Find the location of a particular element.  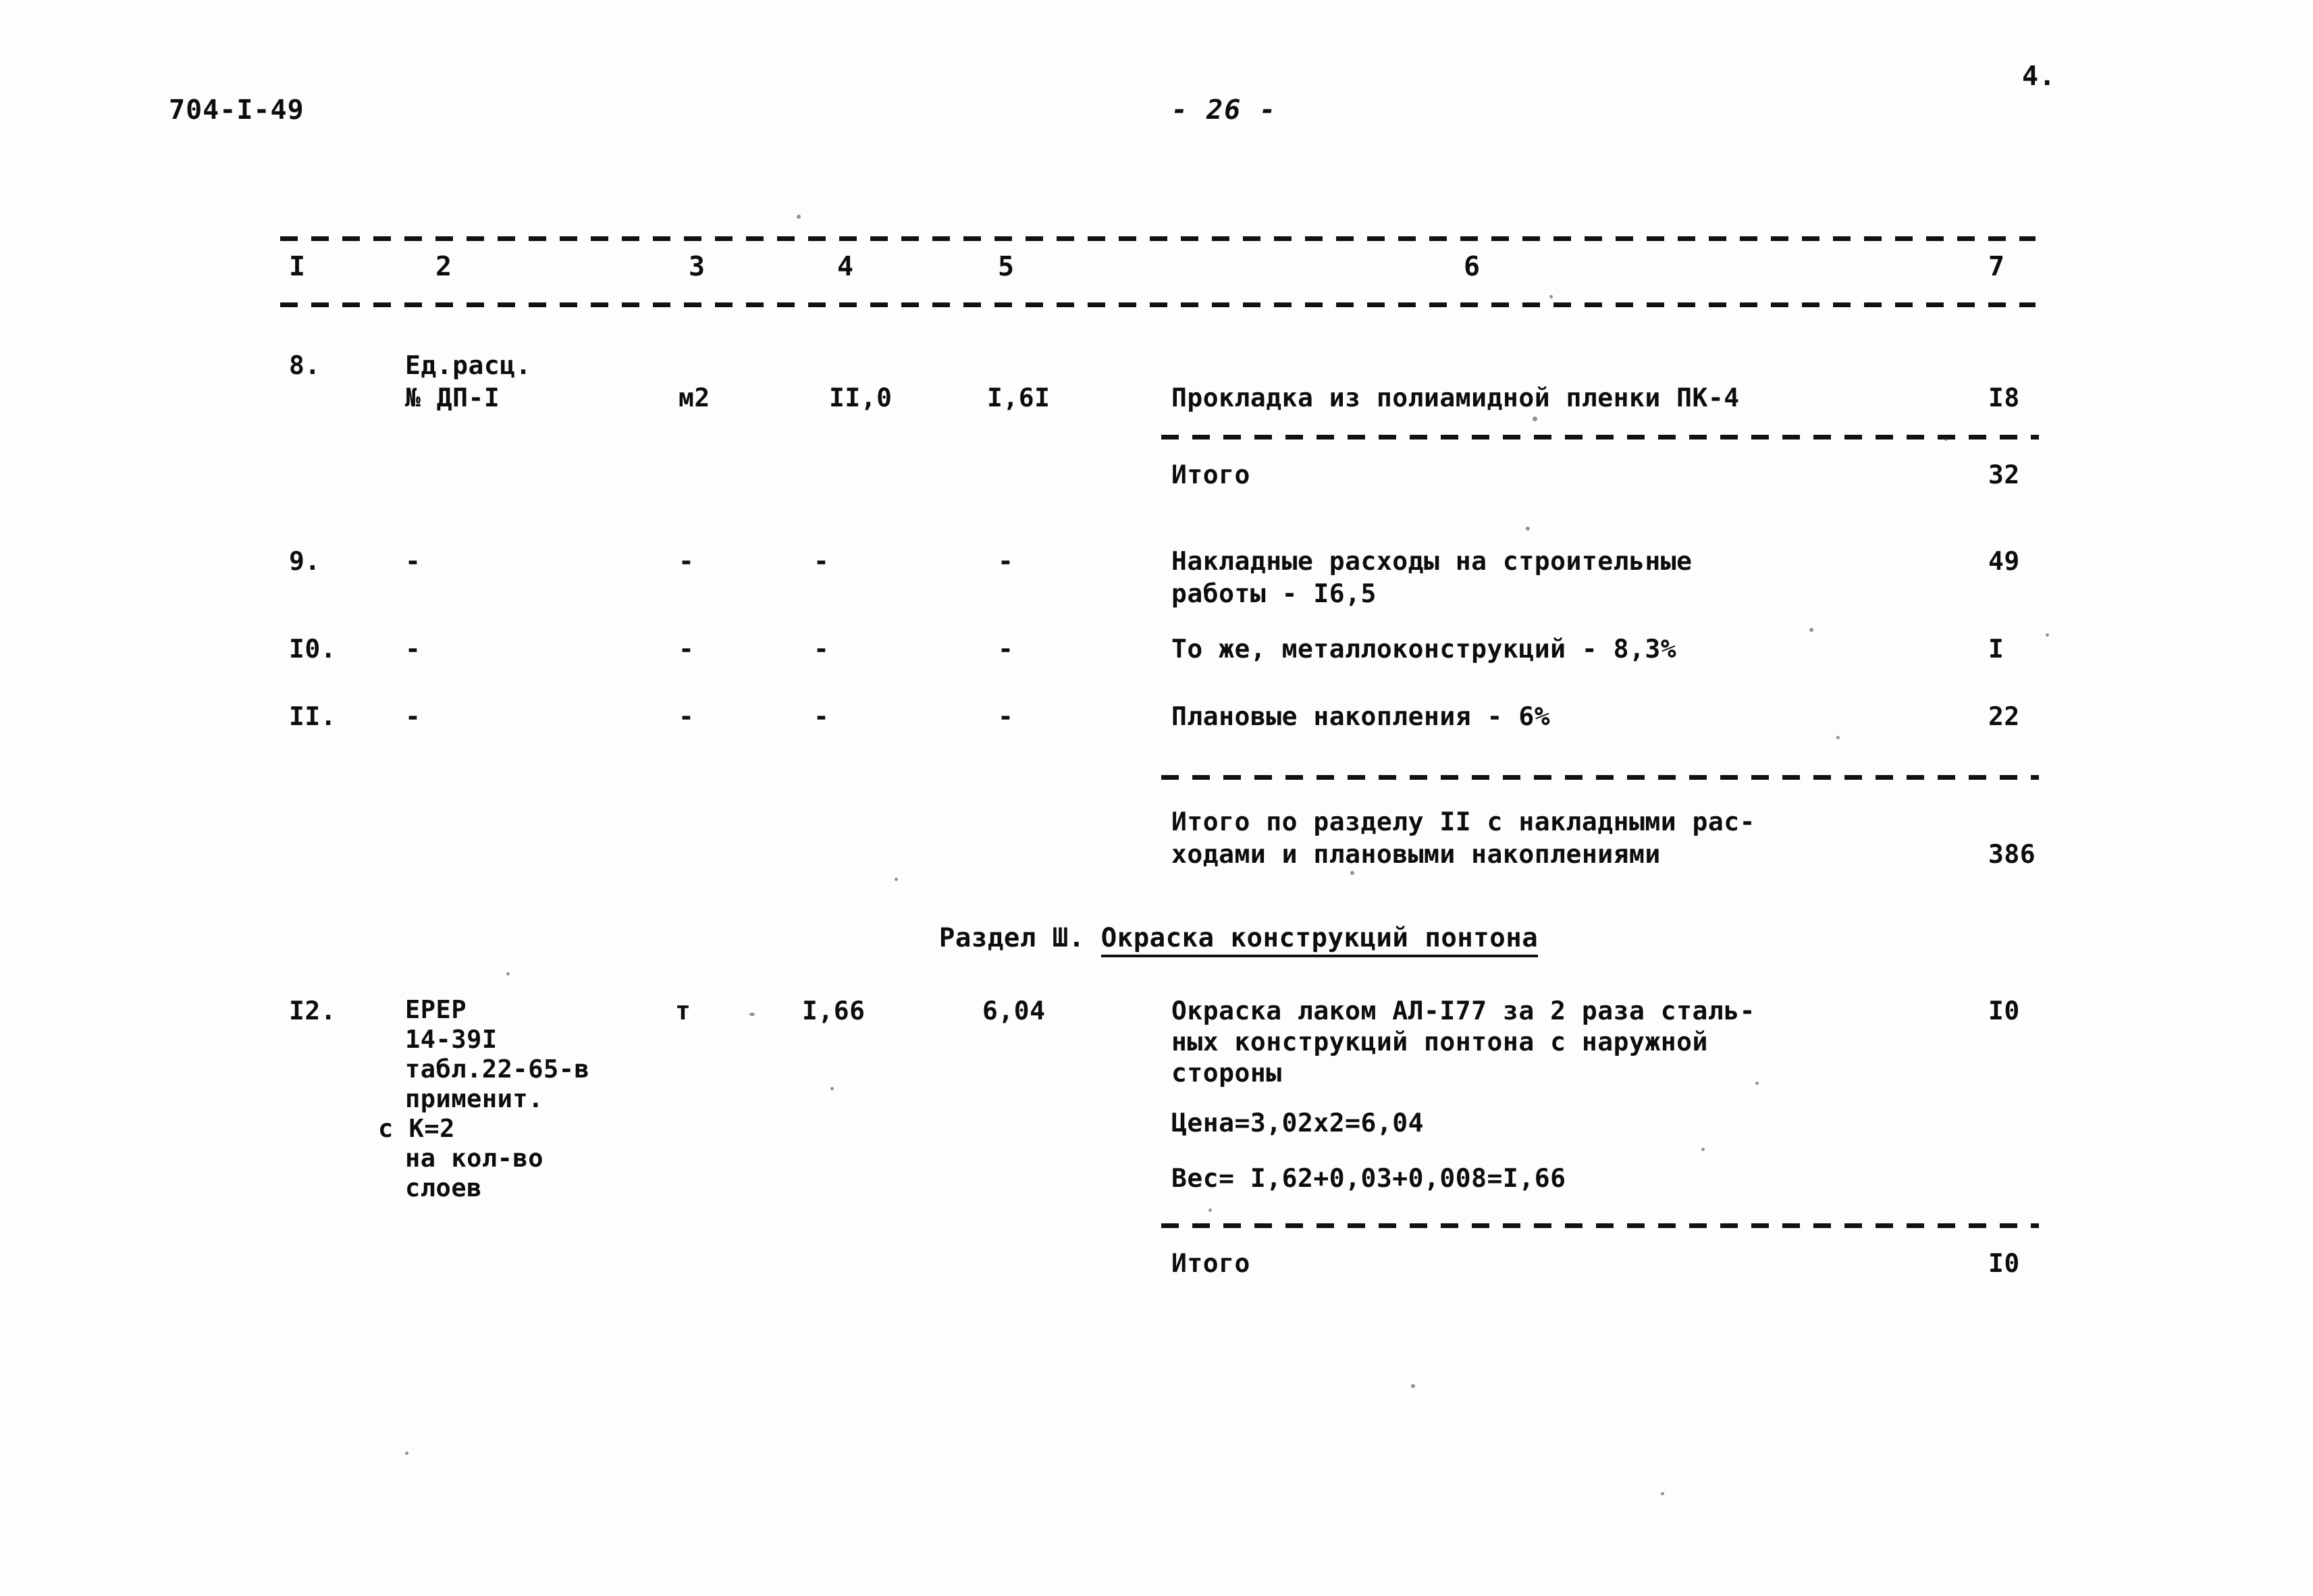

column-header-5: 5 is located at coordinates (1007, 266).